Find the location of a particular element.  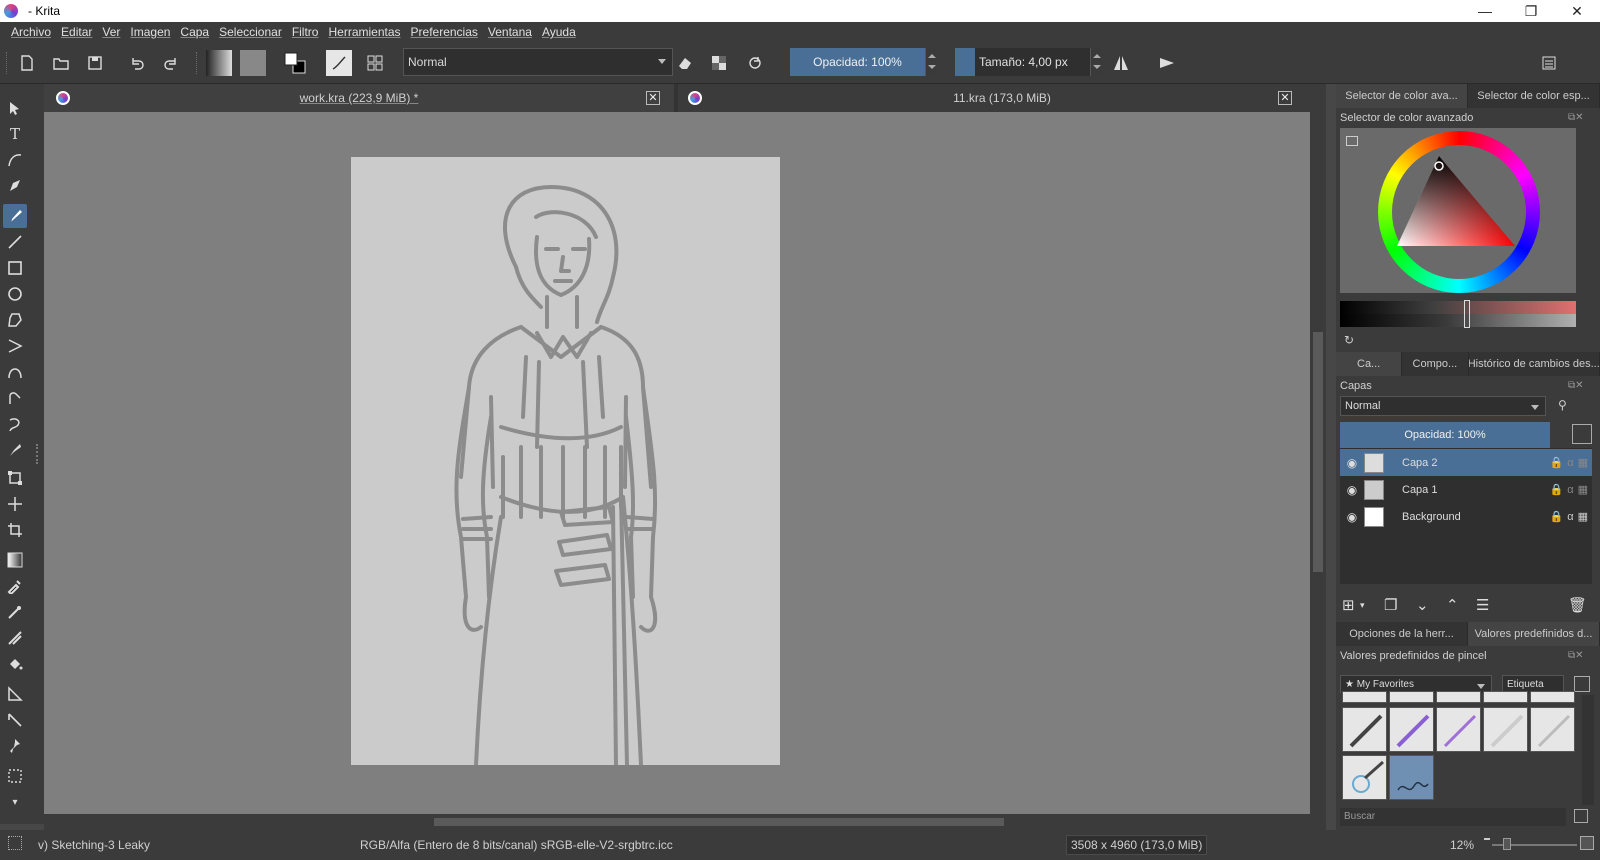

maximize-button: ❐ is located at coordinates (1531, 11).